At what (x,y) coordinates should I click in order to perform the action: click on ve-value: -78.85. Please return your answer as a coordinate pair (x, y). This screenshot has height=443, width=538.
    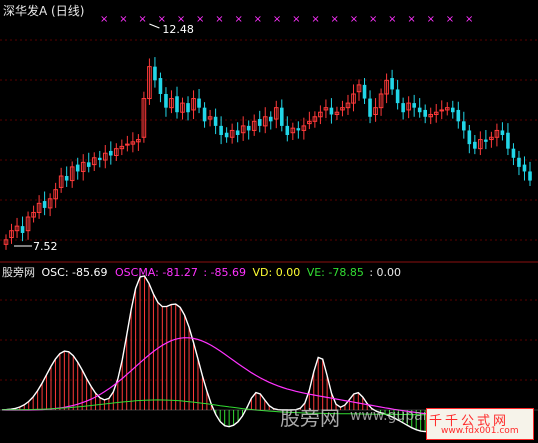
    Looking at the image, I should click on (346, 272).